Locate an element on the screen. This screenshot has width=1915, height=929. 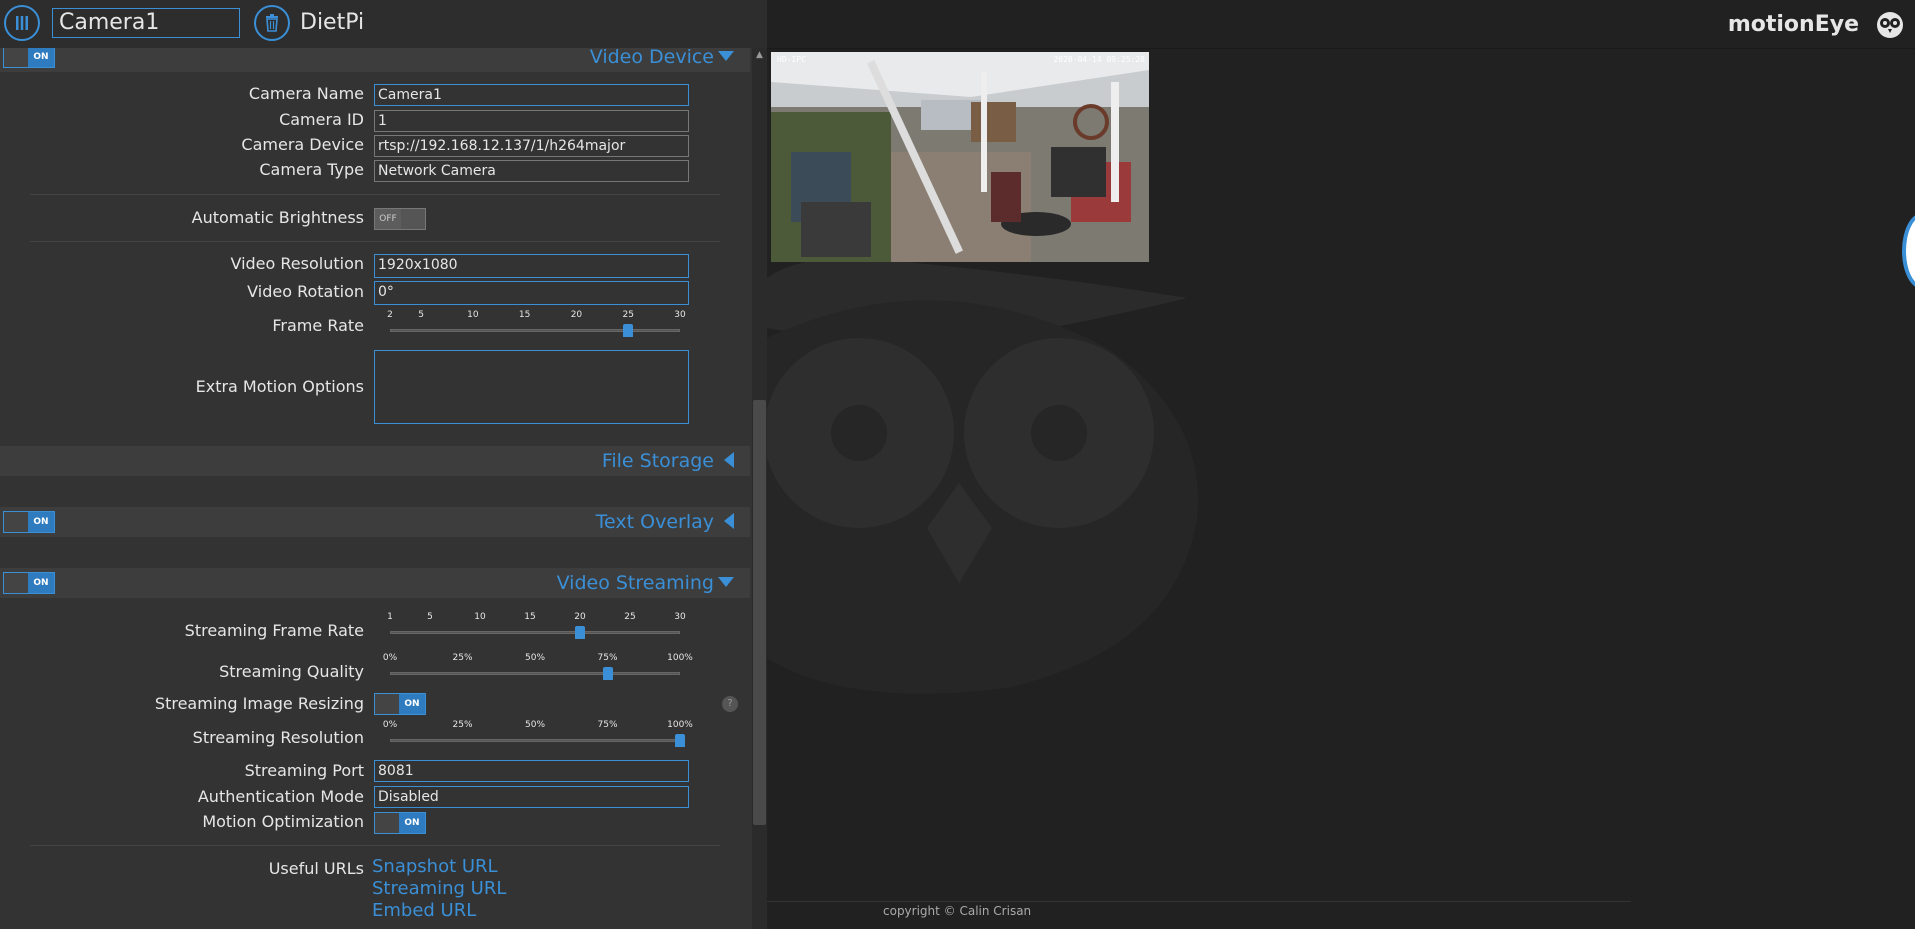
menu-icon is located at coordinates (22, 23).